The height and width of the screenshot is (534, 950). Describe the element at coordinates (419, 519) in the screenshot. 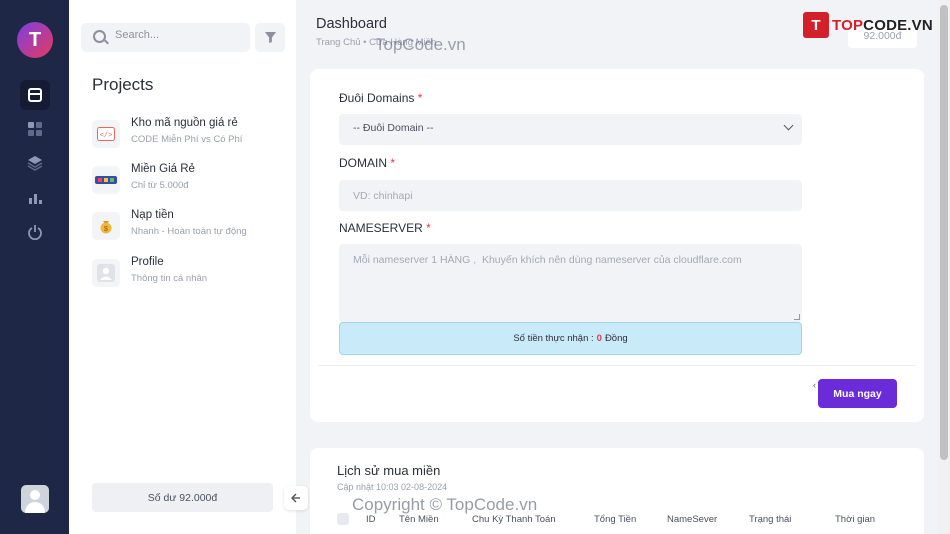

I see `column-header: Tên Miền` at that location.